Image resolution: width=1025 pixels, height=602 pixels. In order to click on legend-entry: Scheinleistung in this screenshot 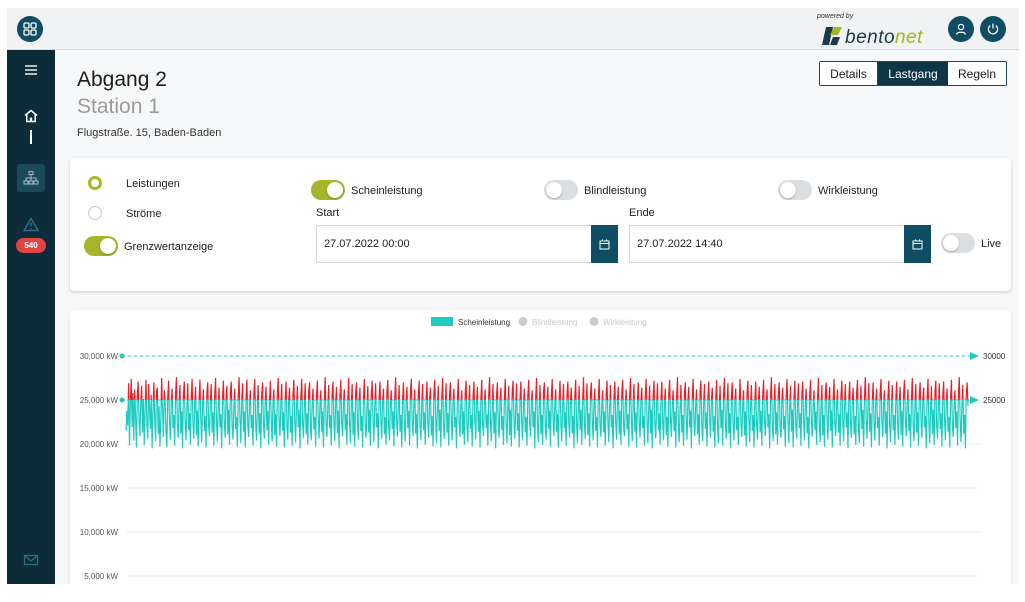, I will do `click(484, 322)`.